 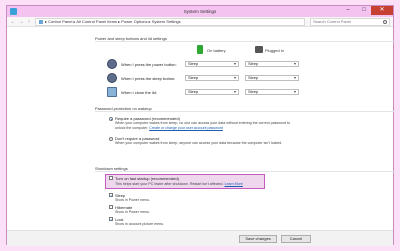 I want to click on close-button: ✕, so click(x=382, y=10).